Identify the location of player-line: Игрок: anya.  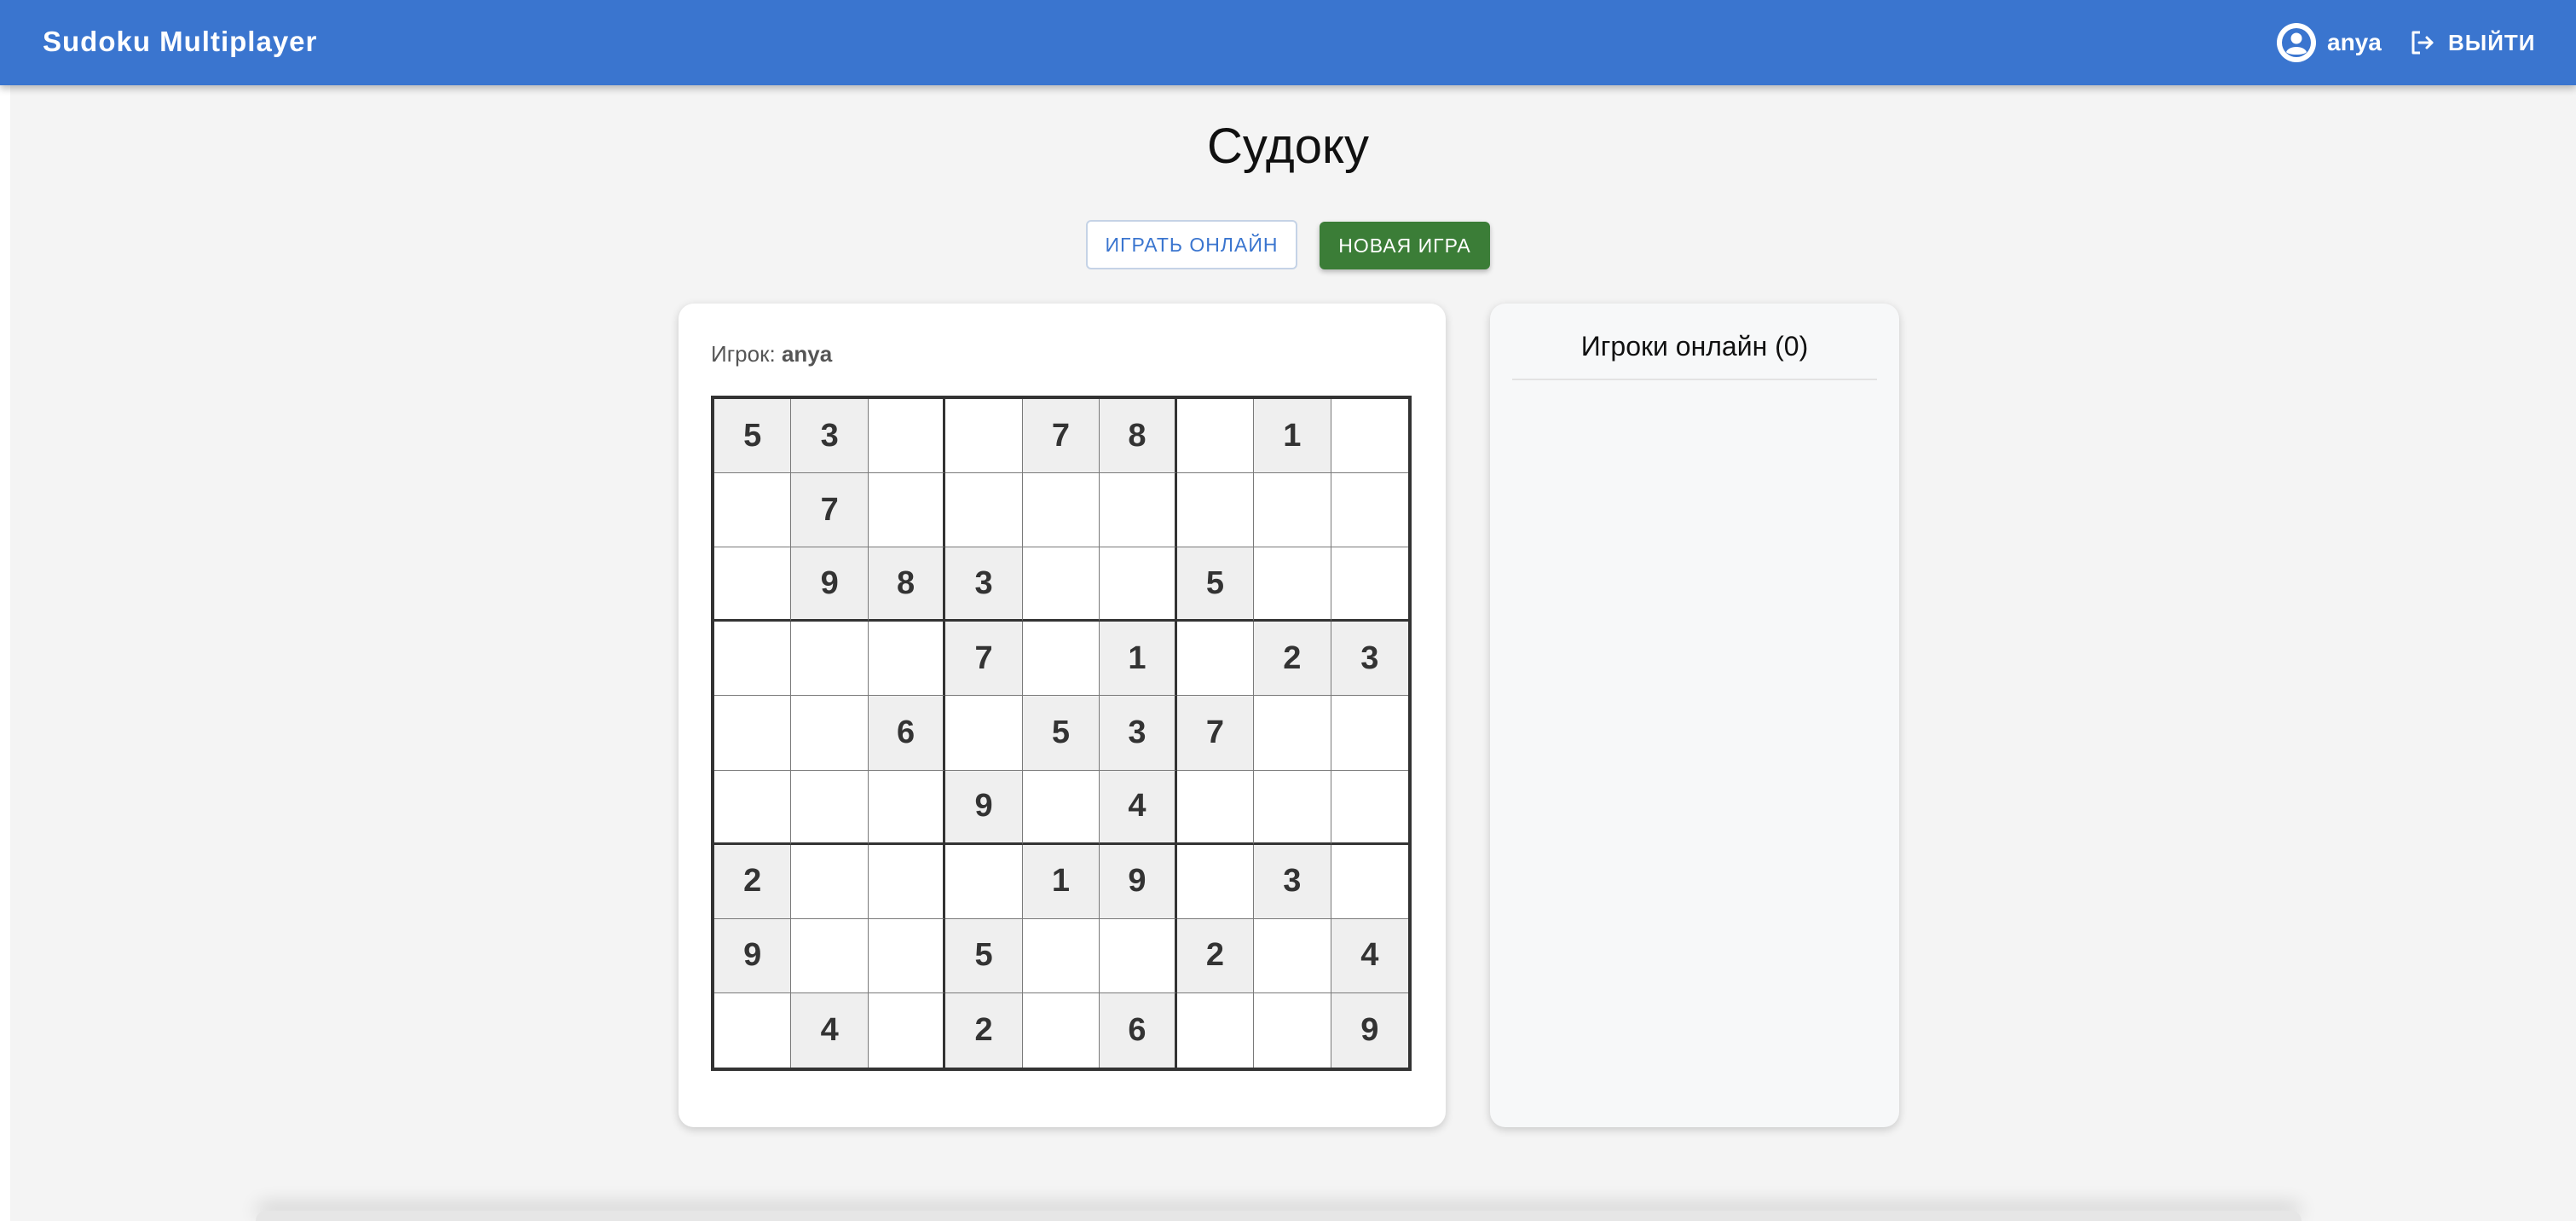
(771, 354).